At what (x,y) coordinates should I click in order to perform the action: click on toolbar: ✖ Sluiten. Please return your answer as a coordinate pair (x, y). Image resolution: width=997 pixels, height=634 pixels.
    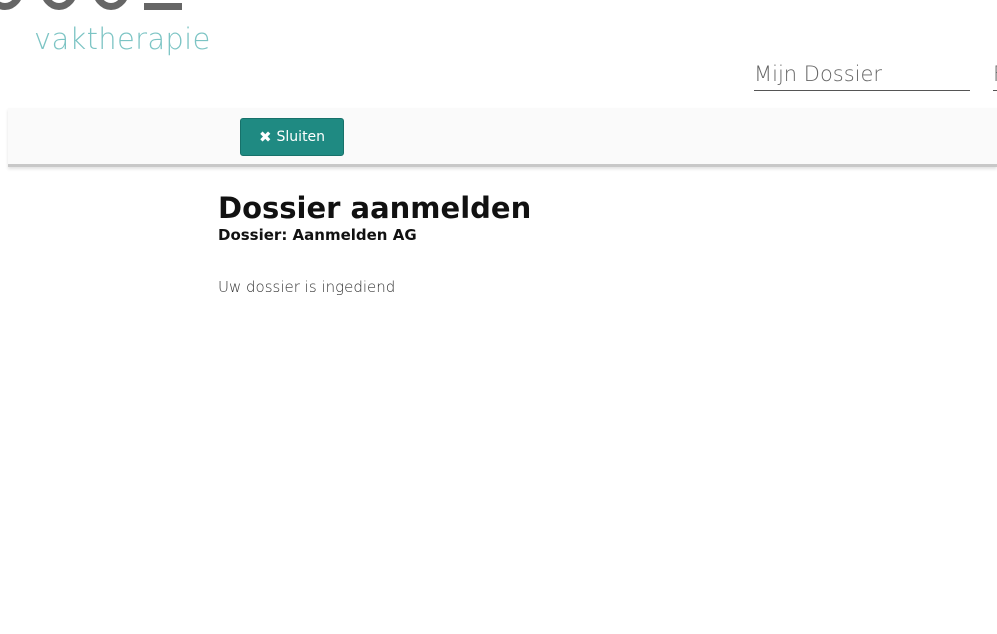
    Looking at the image, I should click on (502, 137).